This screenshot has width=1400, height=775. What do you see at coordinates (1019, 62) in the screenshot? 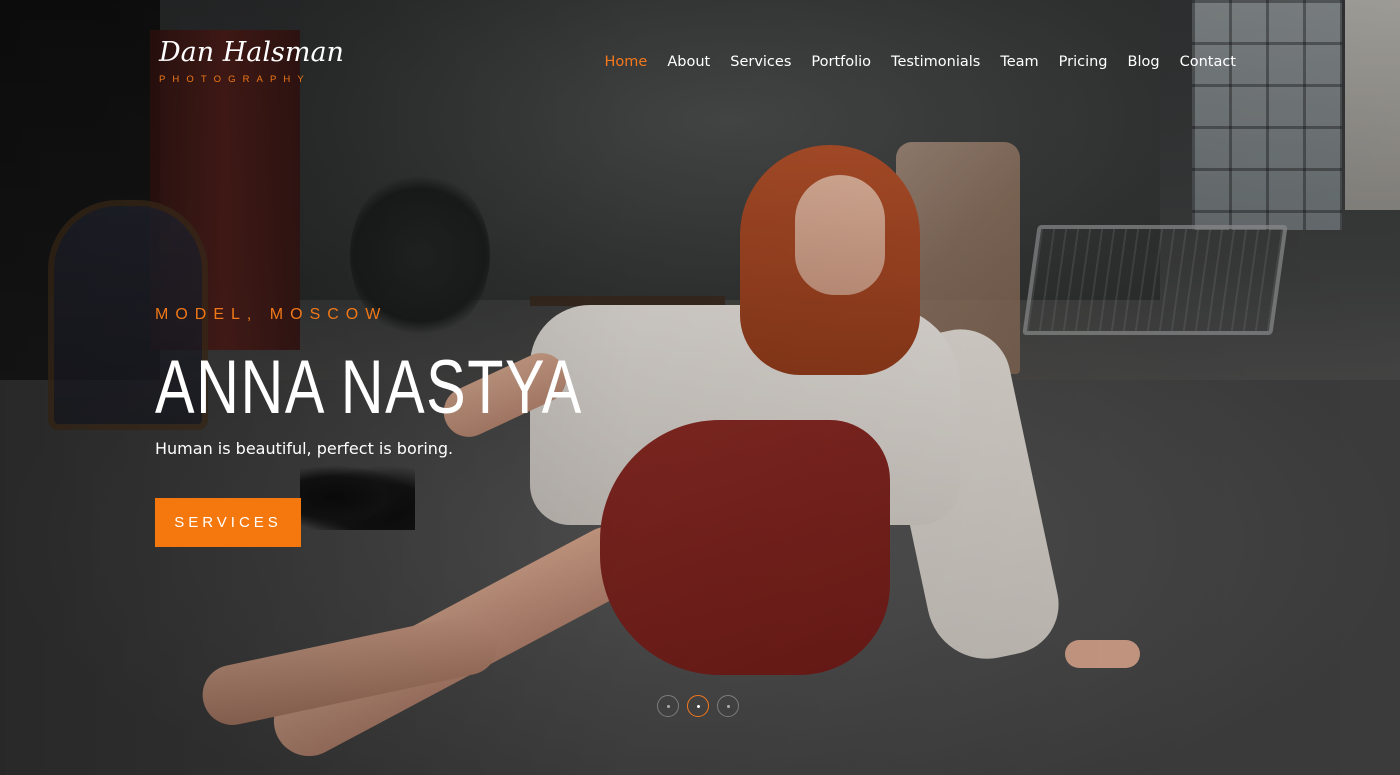
I see `nav-item-team: Team` at bounding box center [1019, 62].